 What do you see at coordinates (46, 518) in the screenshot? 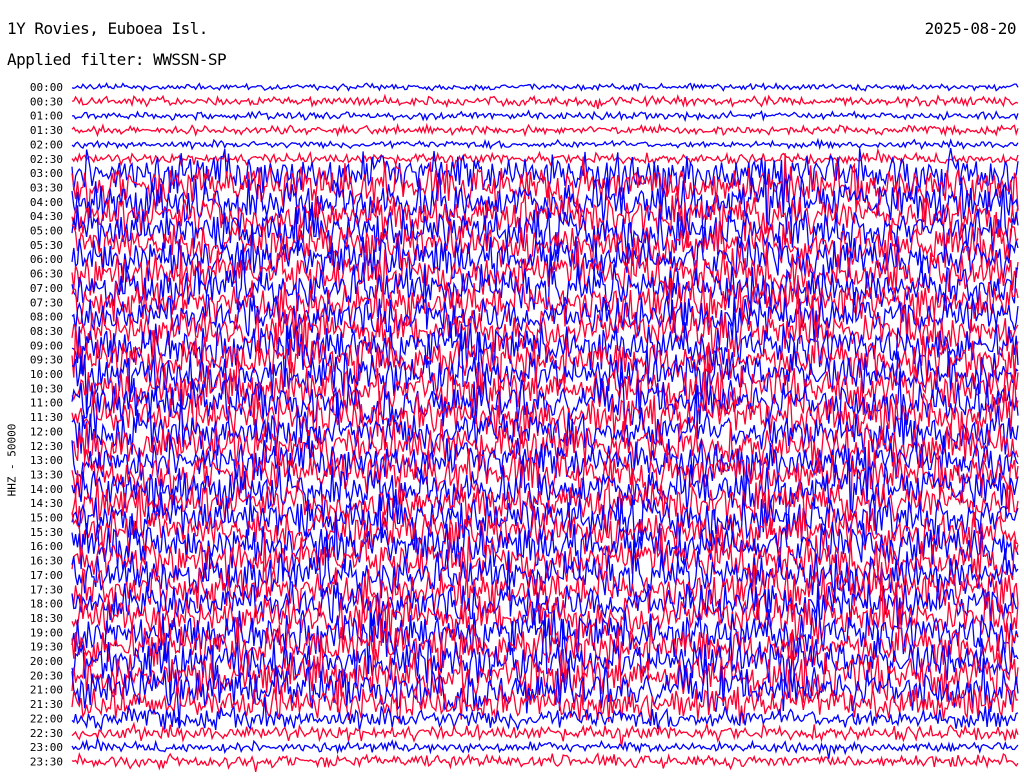
I see `time-label: 15:00` at bounding box center [46, 518].